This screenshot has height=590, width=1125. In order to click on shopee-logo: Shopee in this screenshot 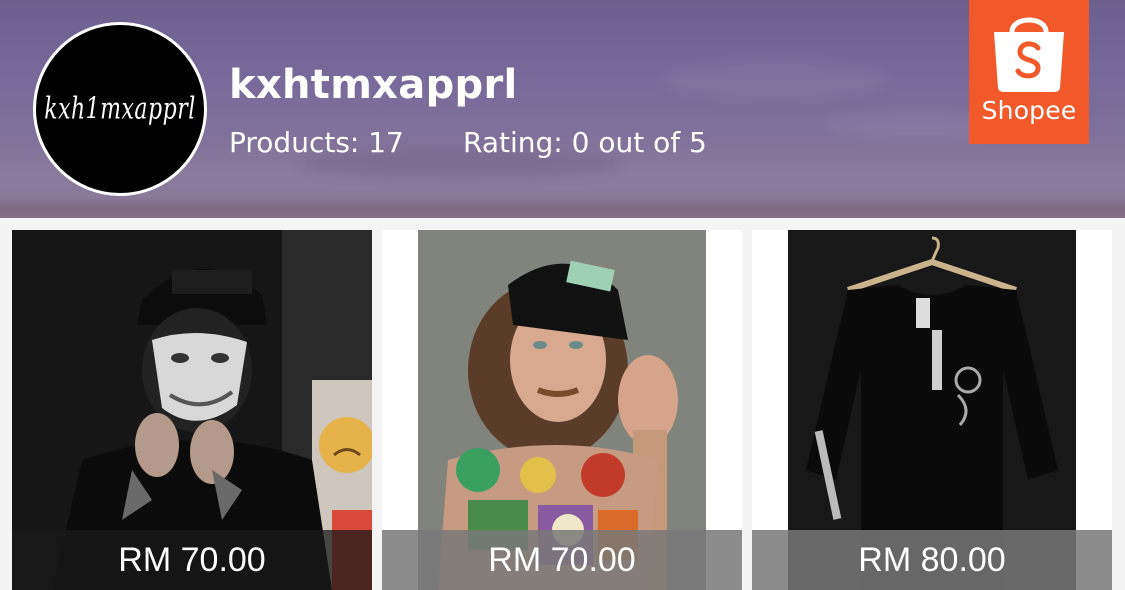, I will do `click(1029, 72)`.